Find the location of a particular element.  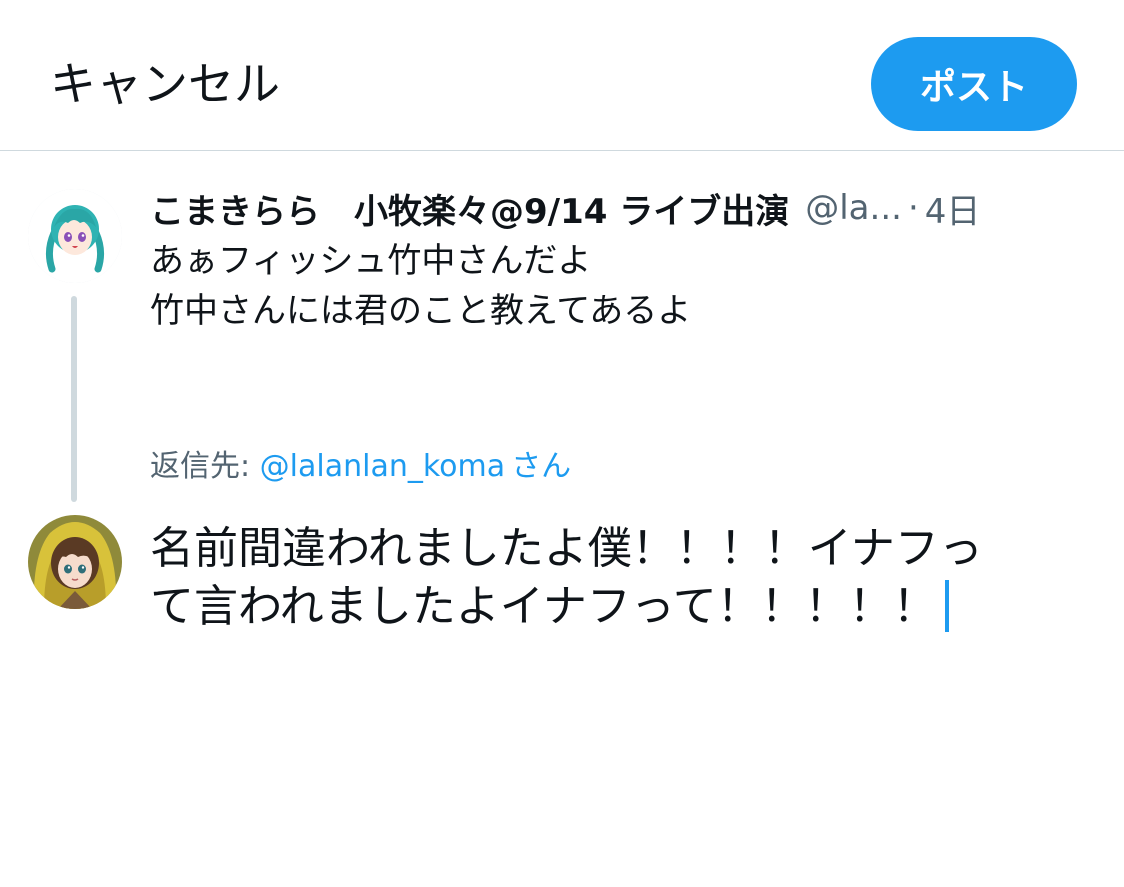

user-avatar is located at coordinates (75, 562).